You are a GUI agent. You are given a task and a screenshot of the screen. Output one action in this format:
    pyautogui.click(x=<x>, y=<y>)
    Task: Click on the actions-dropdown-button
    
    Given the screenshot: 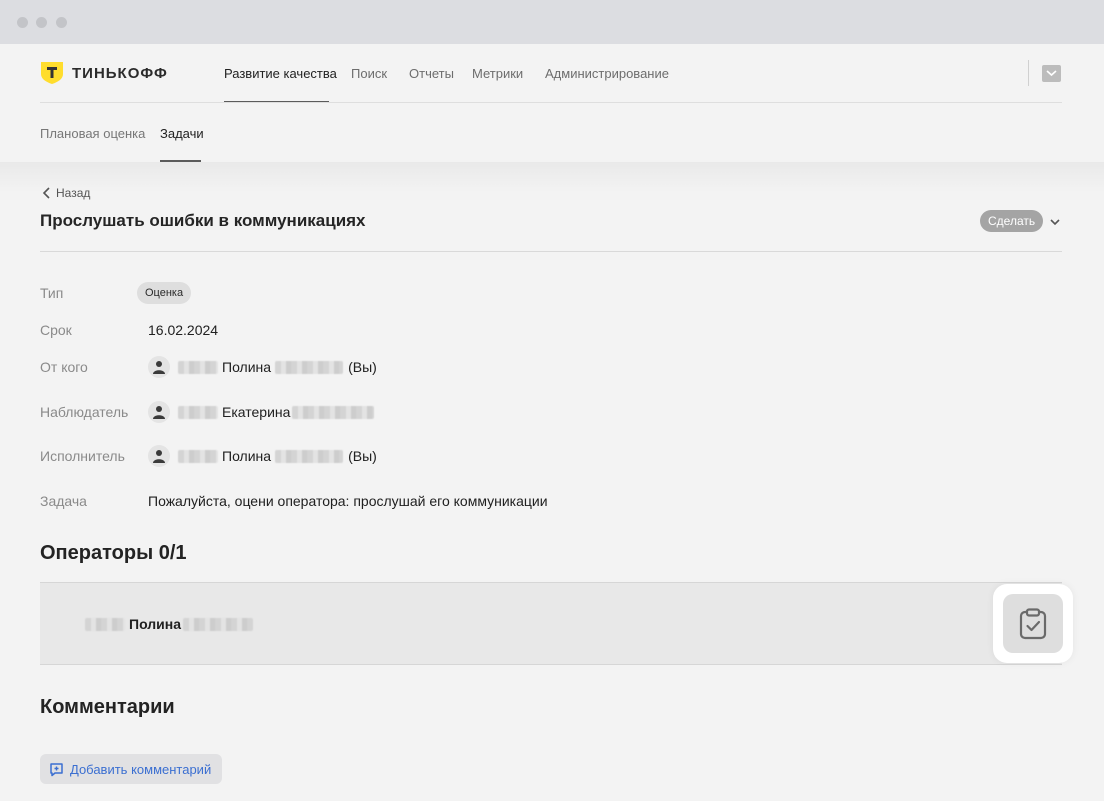 What is the action you would take?
    pyautogui.click(x=1055, y=222)
    